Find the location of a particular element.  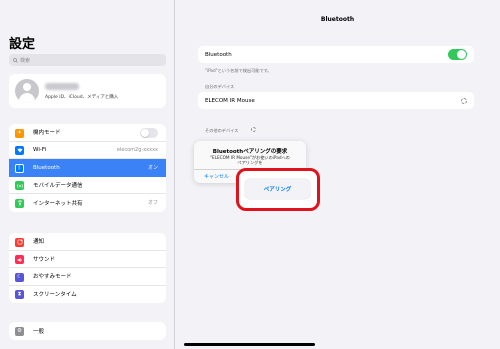

sidebar-item-label: 通知 is located at coordinates (39, 242).